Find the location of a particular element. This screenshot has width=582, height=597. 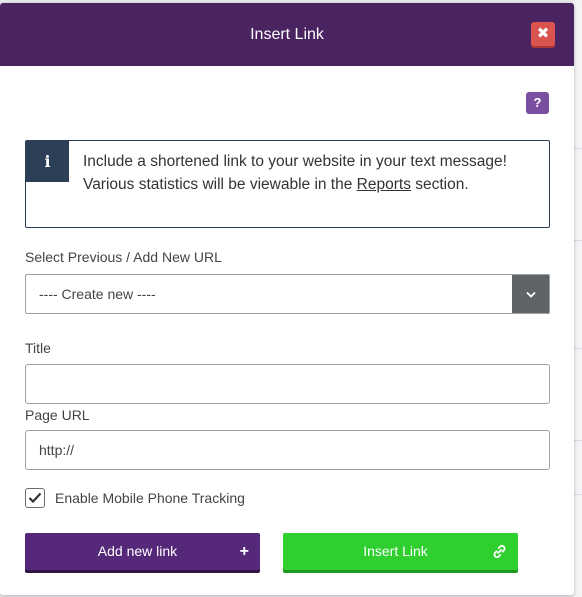

insert-link-button: Insert Link is located at coordinates (400, 551).